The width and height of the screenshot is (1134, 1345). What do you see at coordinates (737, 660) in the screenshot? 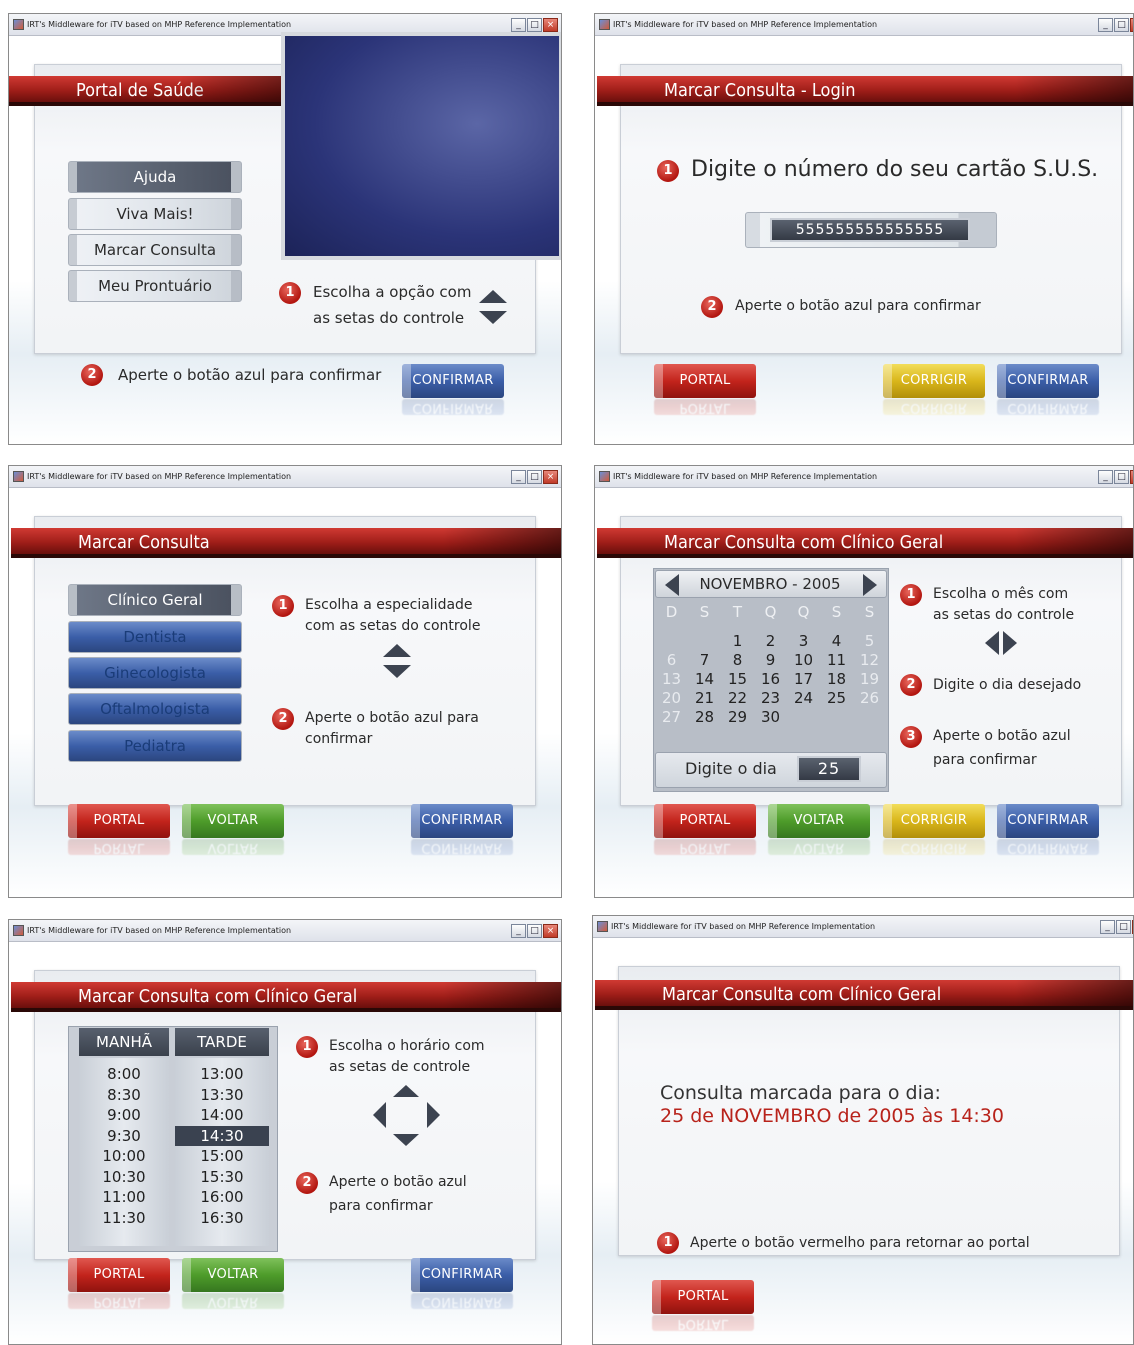
I see `calendar-day: 8` at bounding box center [737, 660].